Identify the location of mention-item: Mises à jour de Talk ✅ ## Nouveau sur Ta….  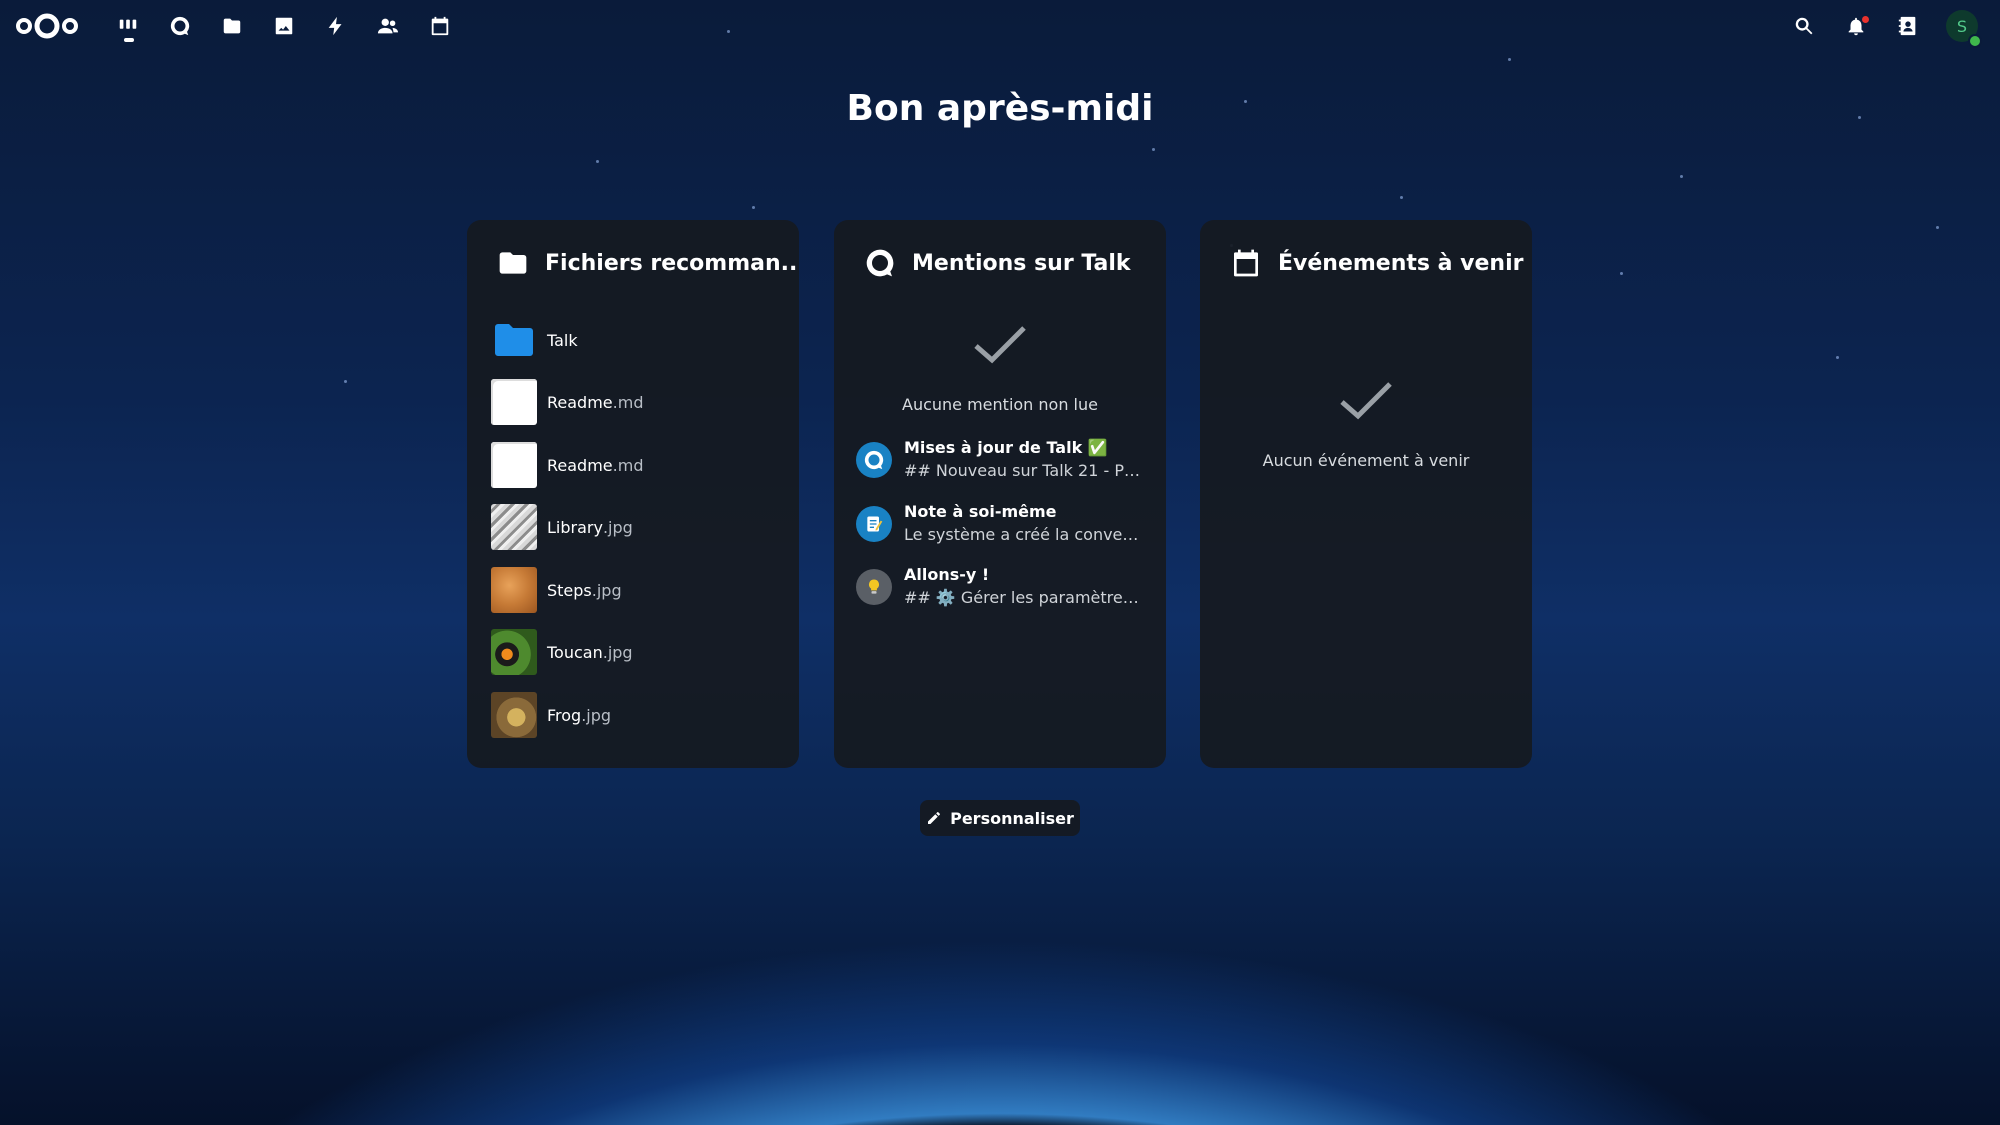
(1001, 461).